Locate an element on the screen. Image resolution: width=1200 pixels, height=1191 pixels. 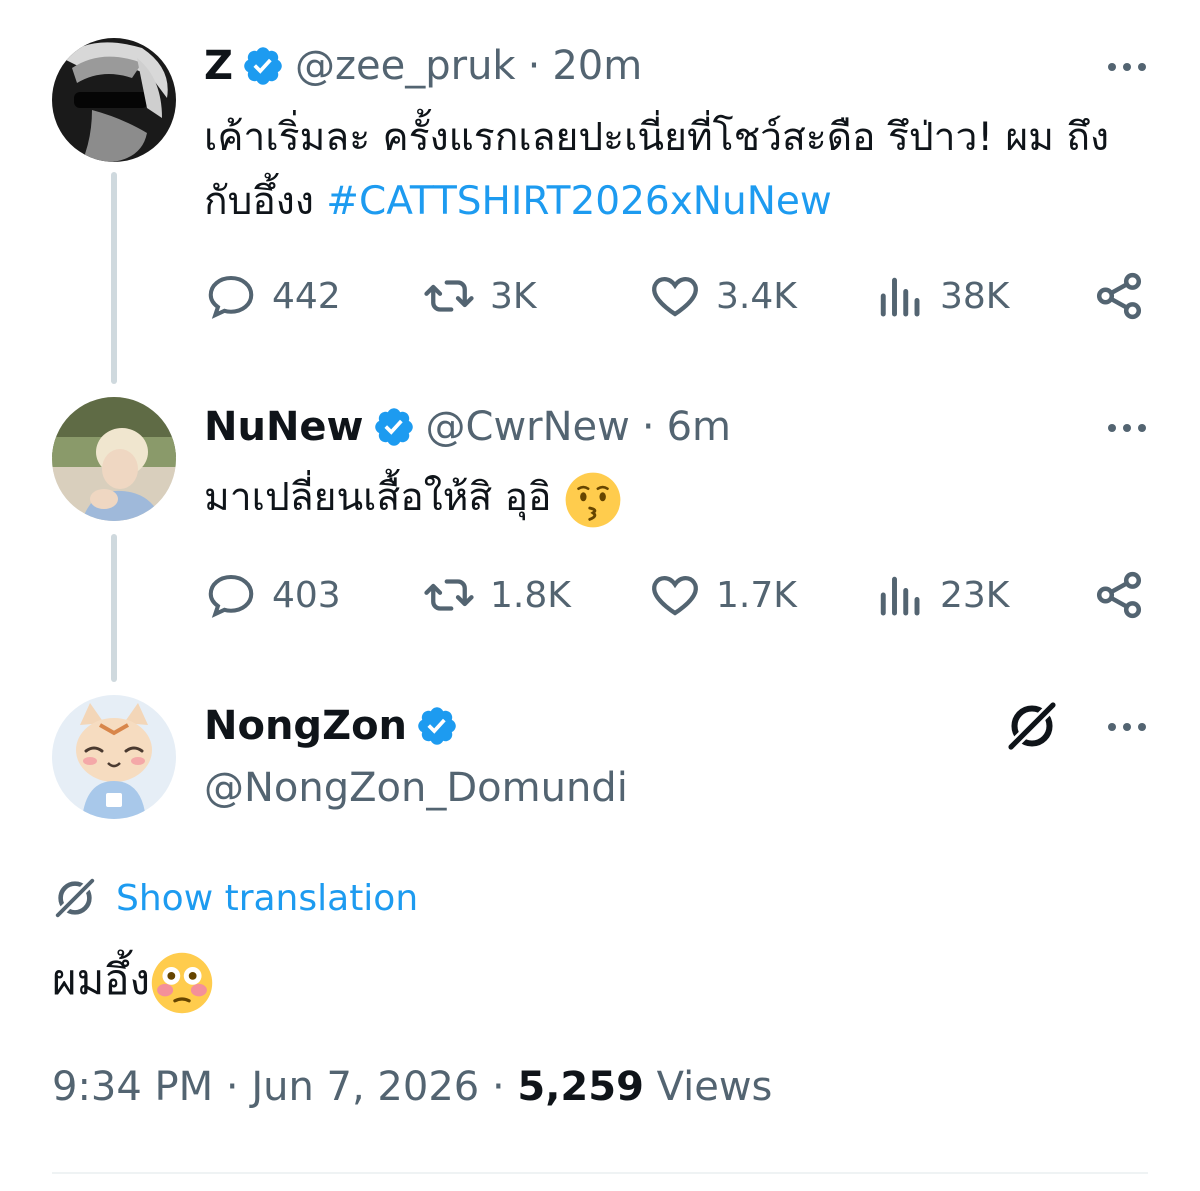
translate-row: Show translation is located at coordinates (235, 898).